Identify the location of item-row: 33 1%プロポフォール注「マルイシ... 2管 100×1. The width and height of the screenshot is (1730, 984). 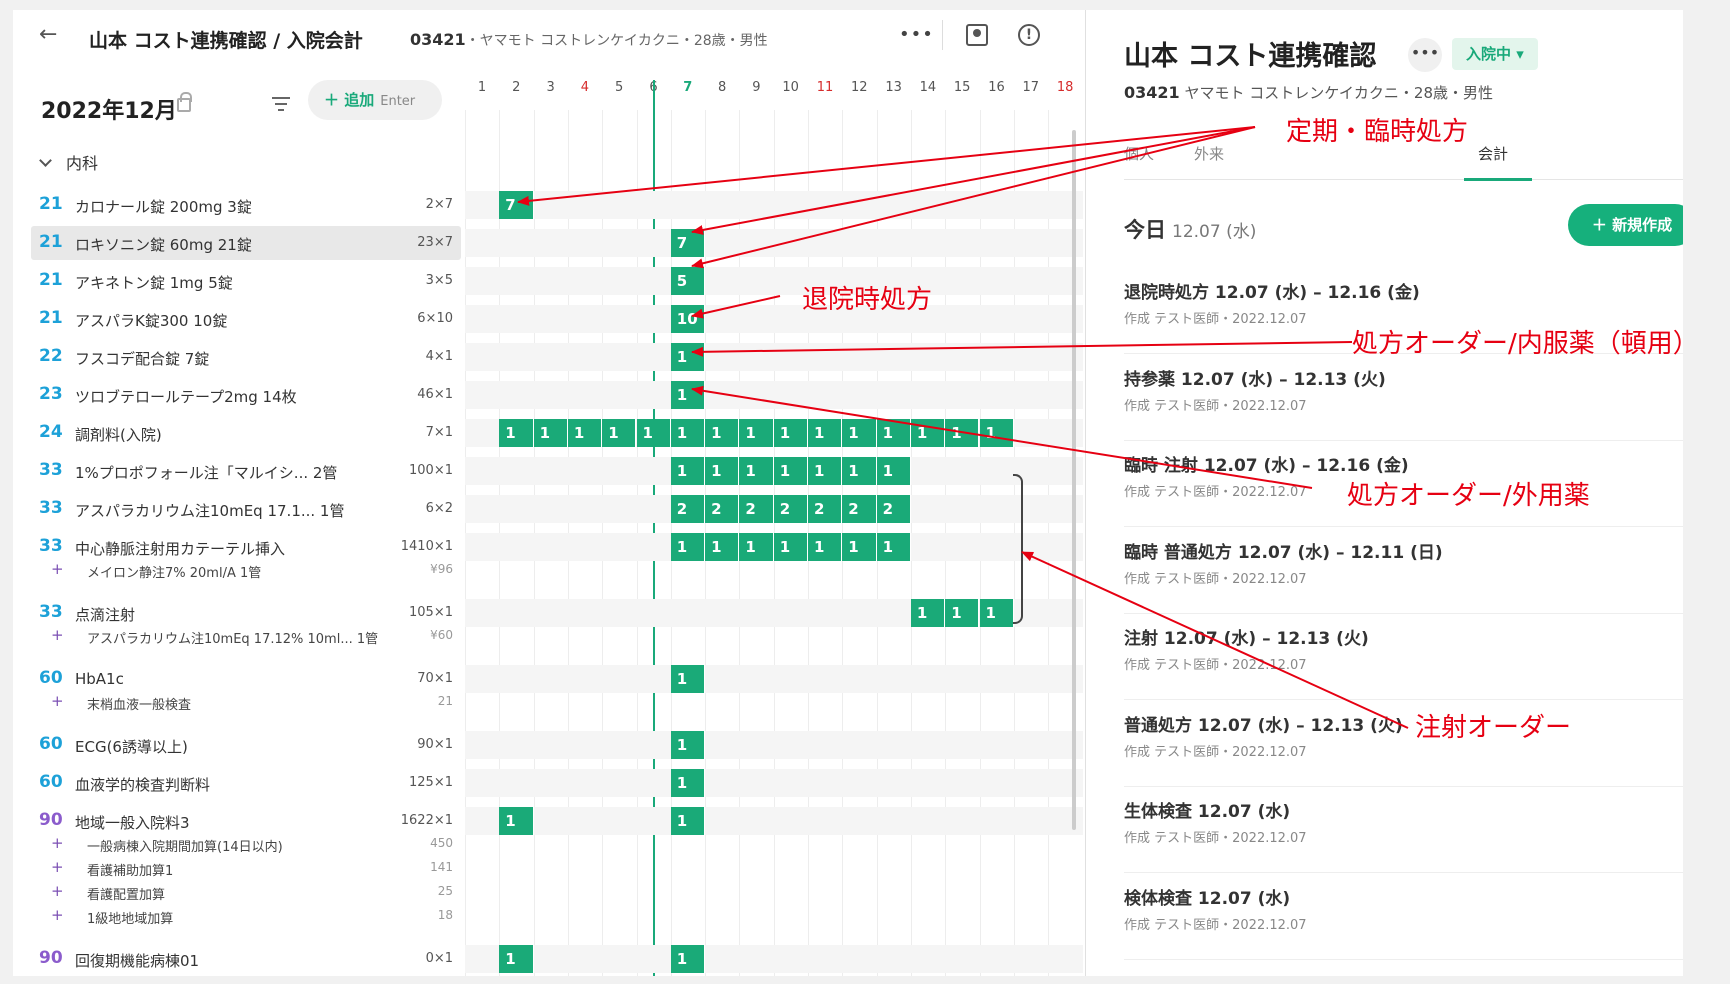
(246, 471).